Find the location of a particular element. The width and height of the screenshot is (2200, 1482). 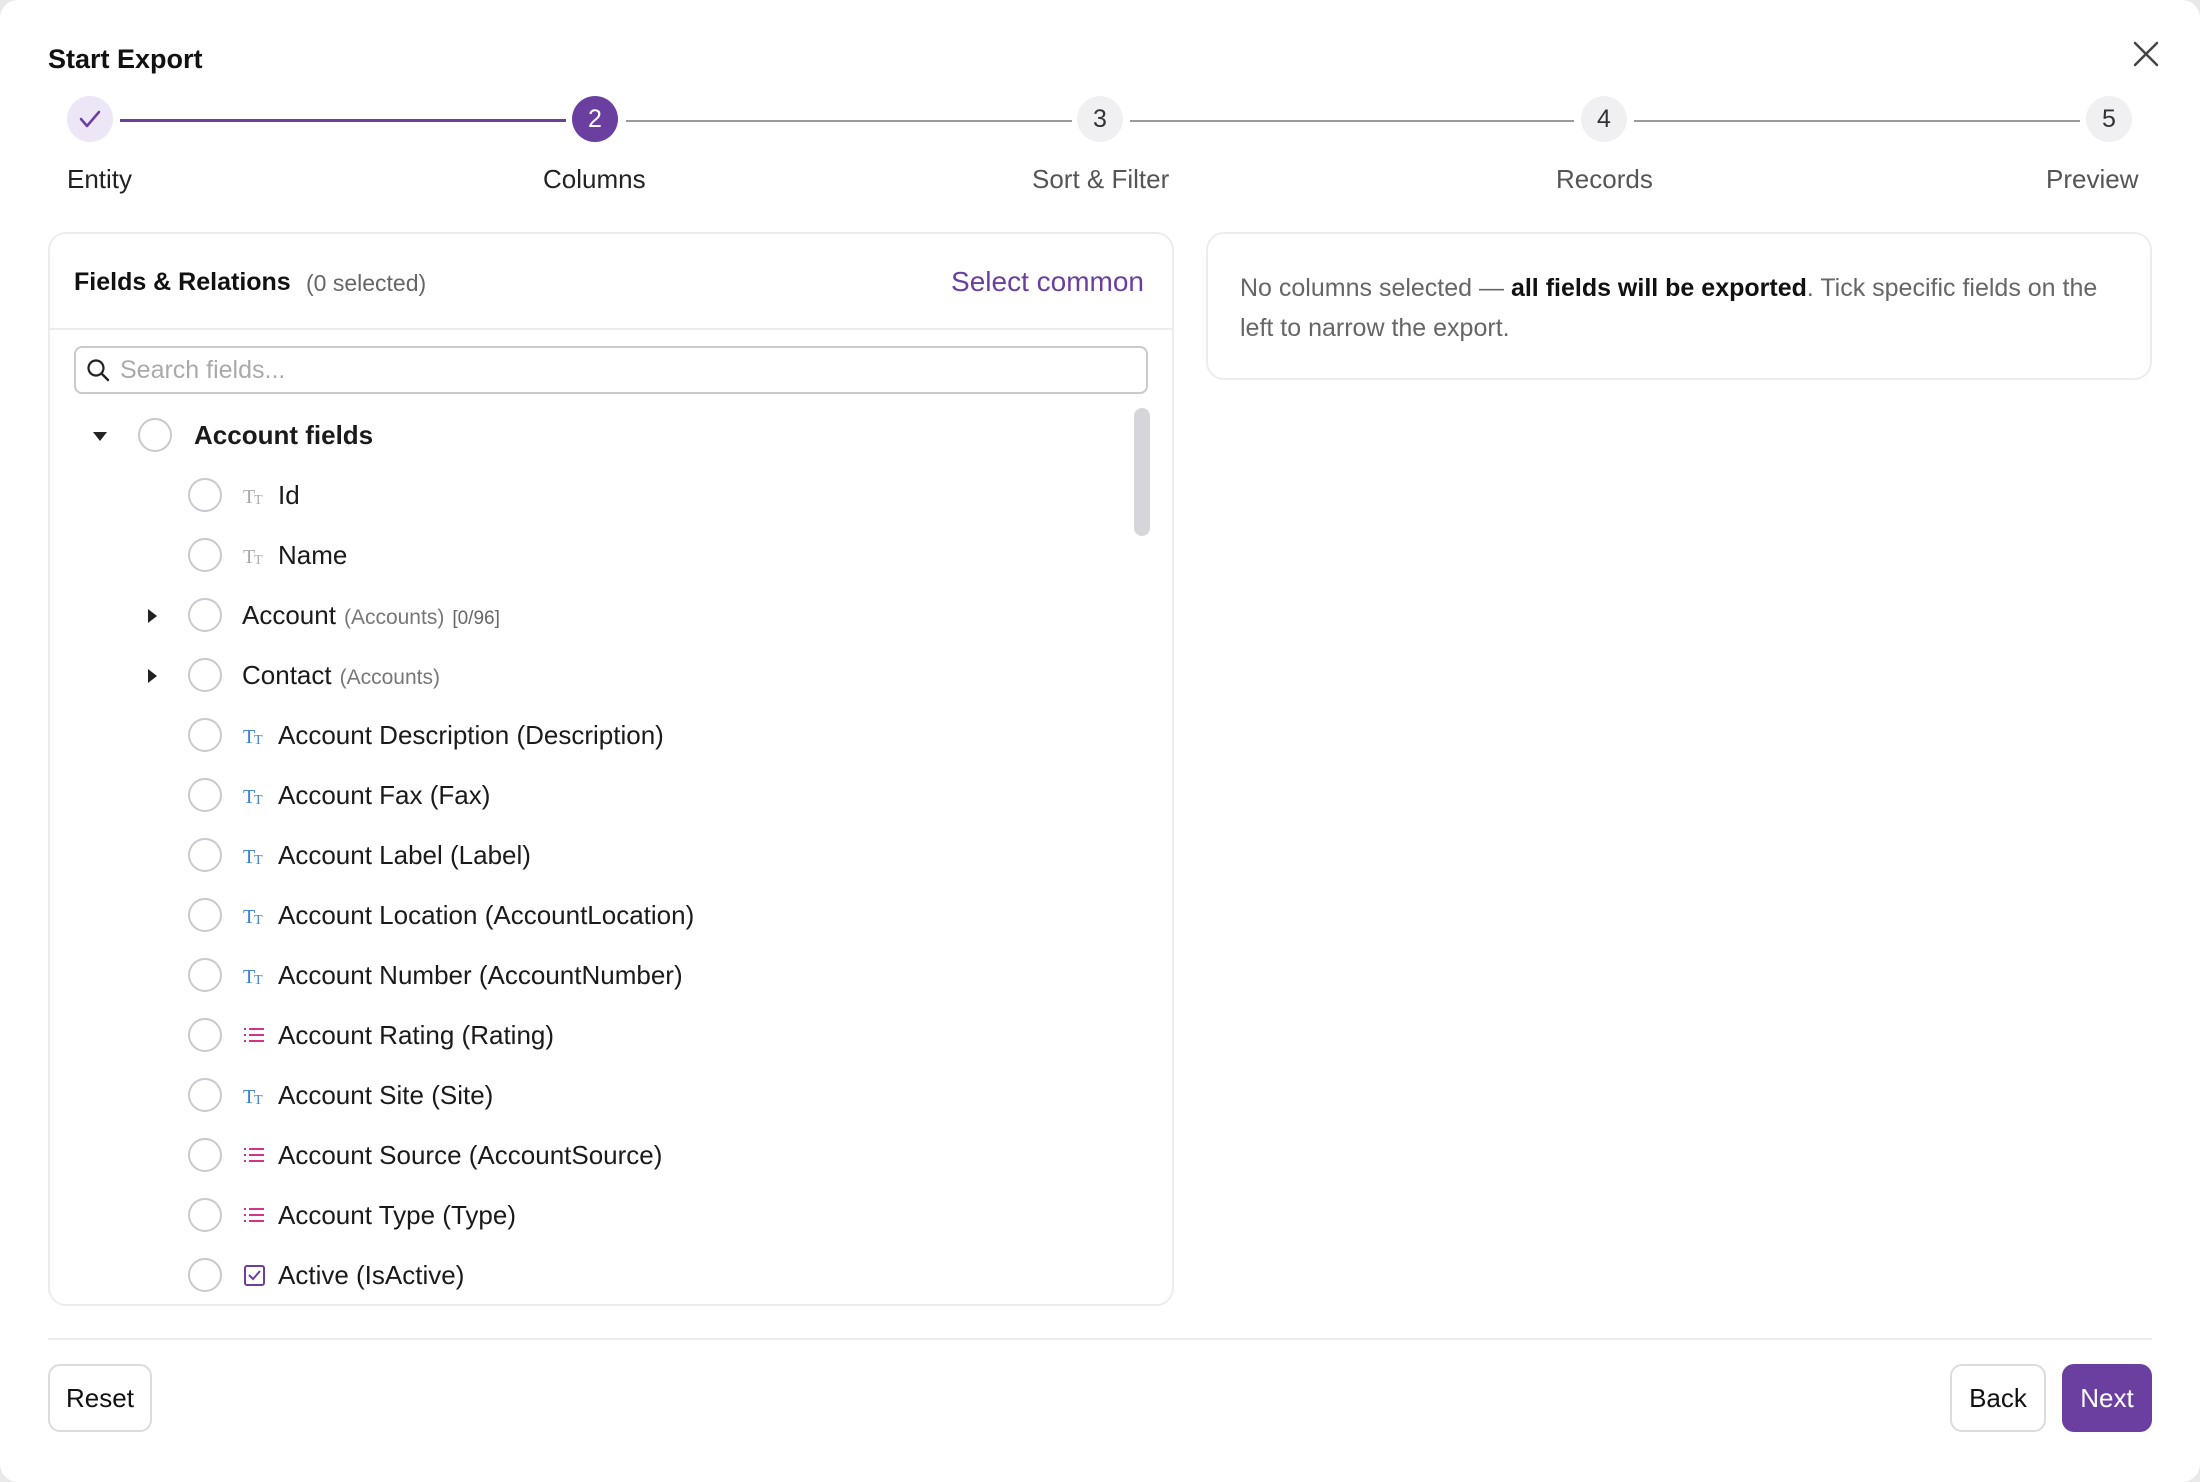

field-label: Account Location (AccountLocation) is located at coordinates (486, 915).